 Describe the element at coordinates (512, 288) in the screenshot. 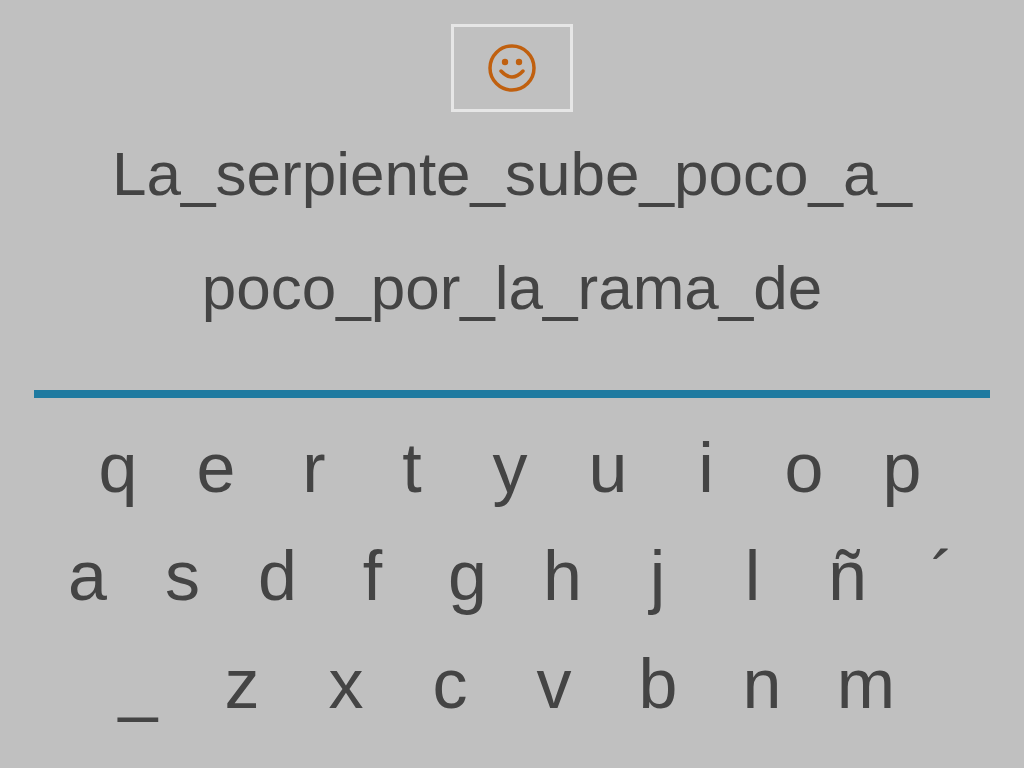

I see `sentence-text: poco_por_la_rama_de` at that location.